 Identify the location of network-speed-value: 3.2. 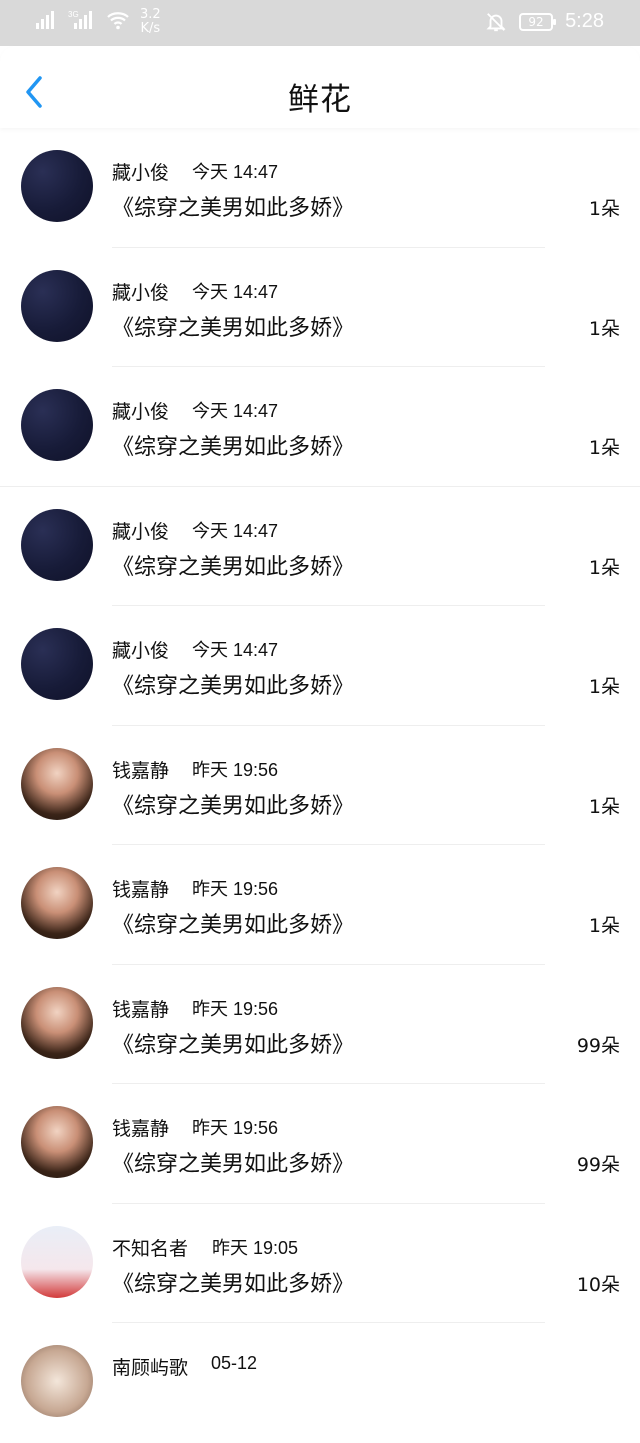
(150, 14).